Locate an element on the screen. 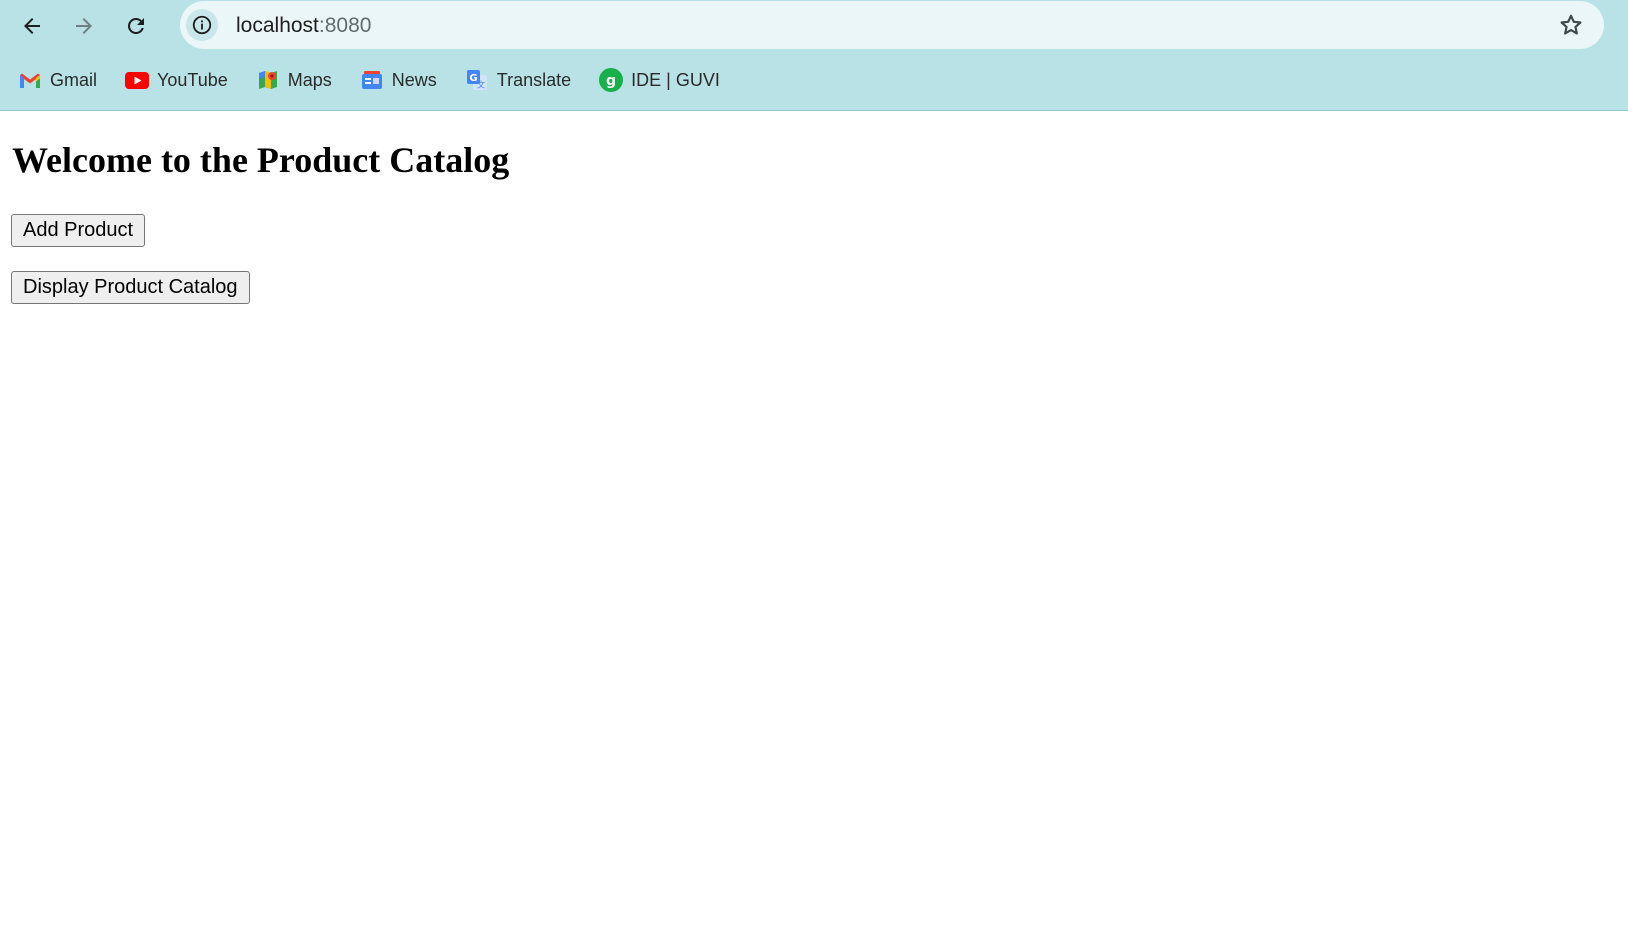  translate-icon: G 文 is located at coordinates (477, 80).